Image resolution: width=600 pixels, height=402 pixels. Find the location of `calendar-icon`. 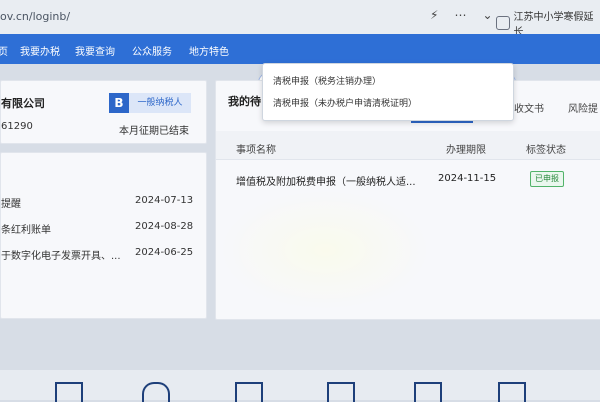

calendar-icon is located at coordinates (249, 392).